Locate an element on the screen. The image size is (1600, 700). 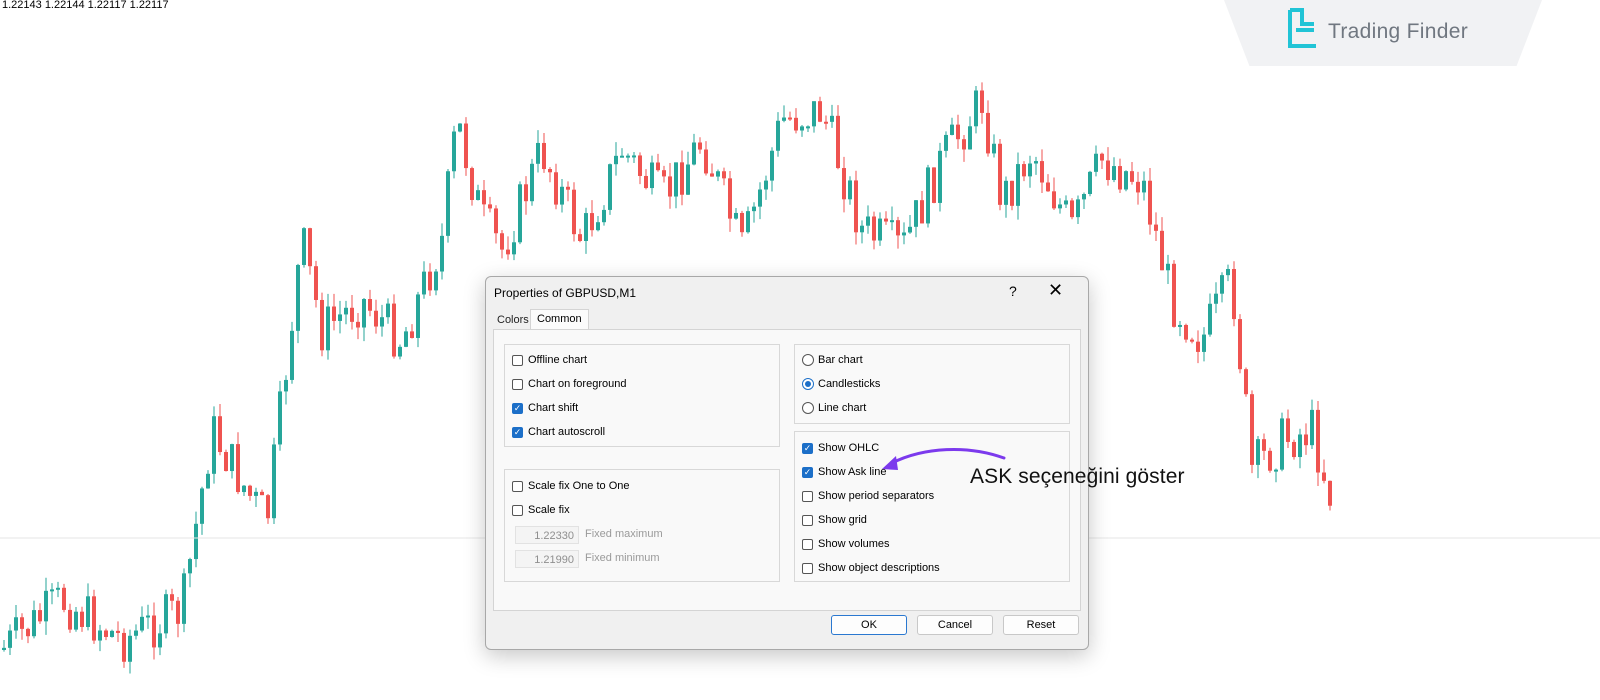
show-grid-checkbox: Show grid is located at coordinates (834, 520).